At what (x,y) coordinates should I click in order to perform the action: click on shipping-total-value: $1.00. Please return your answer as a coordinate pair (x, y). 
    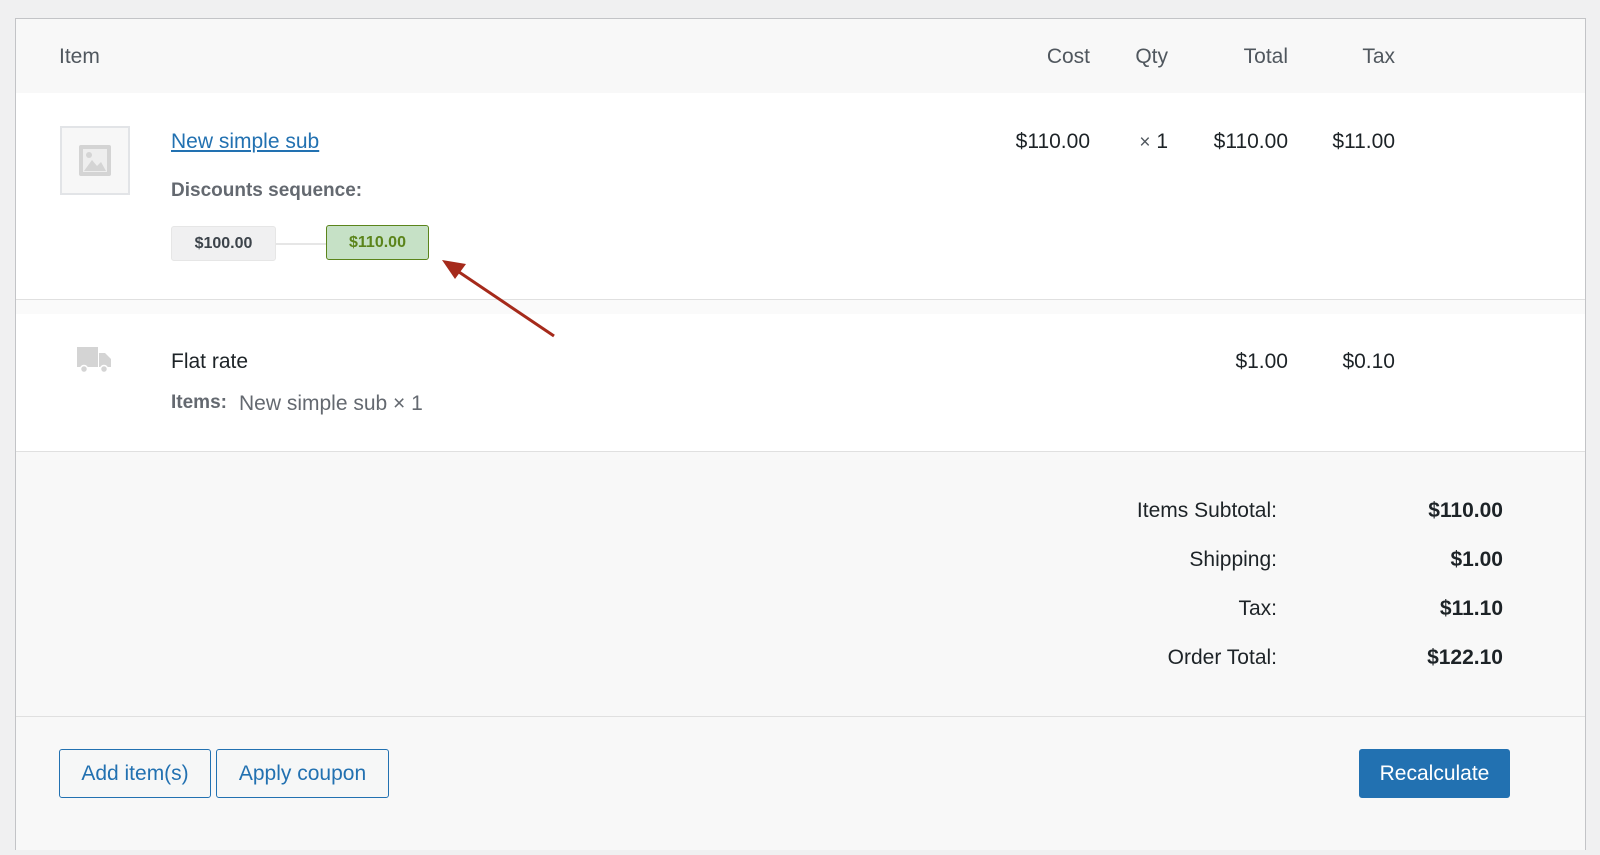
    Looking at the image, I should click on (1476, 559).